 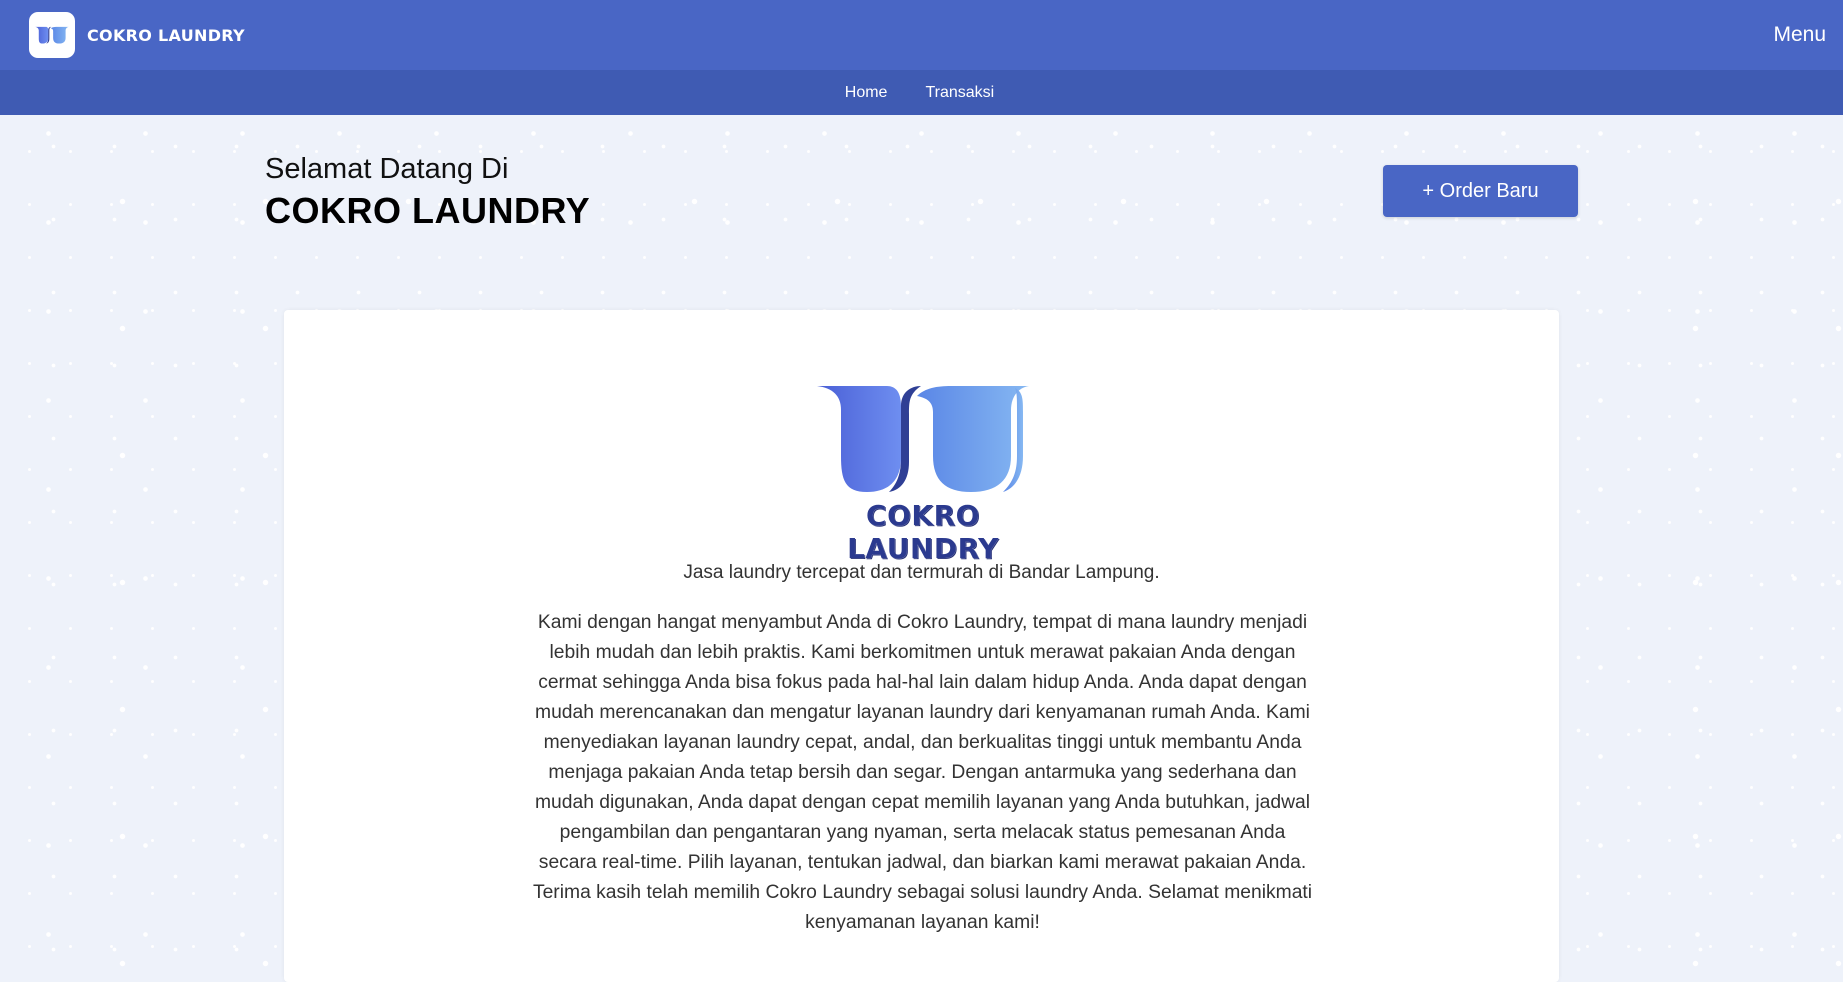 I want to click on main-logo: COKRO LAUNDRY, so click(x=923, y=474).